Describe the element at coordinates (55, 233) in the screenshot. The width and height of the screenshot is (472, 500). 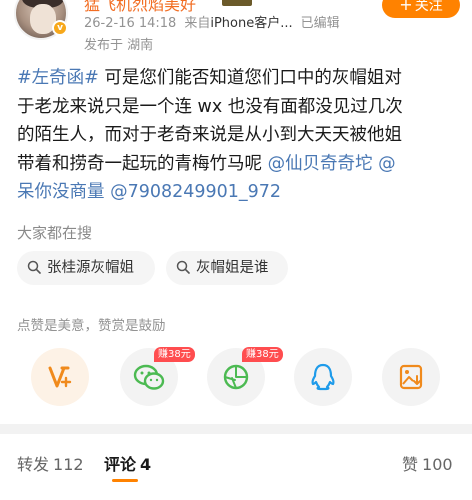
I see `search-section-title: 大家都在搜` at that location.